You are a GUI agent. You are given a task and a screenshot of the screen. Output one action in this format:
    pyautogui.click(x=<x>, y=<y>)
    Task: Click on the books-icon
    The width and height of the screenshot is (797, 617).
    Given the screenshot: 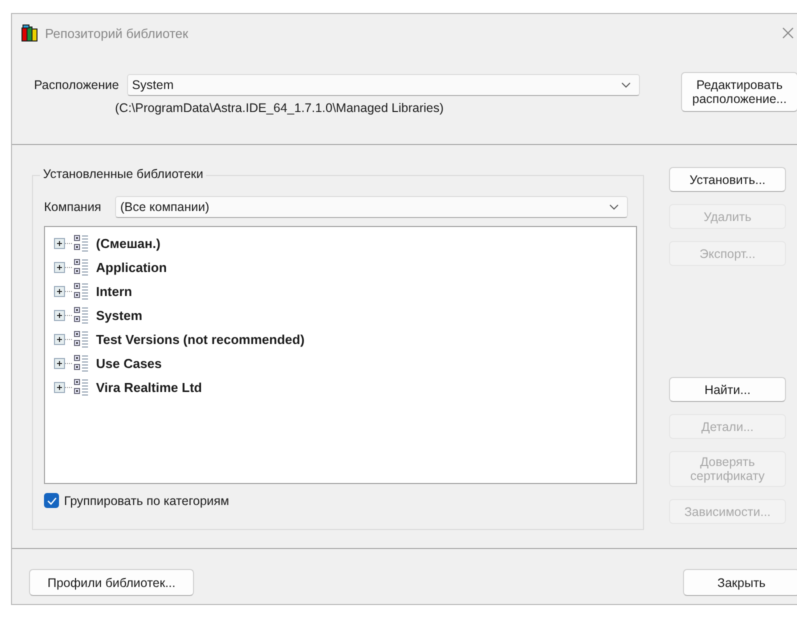 What is the action you would take?
    pyautogui.click(x=30, y=33)
    